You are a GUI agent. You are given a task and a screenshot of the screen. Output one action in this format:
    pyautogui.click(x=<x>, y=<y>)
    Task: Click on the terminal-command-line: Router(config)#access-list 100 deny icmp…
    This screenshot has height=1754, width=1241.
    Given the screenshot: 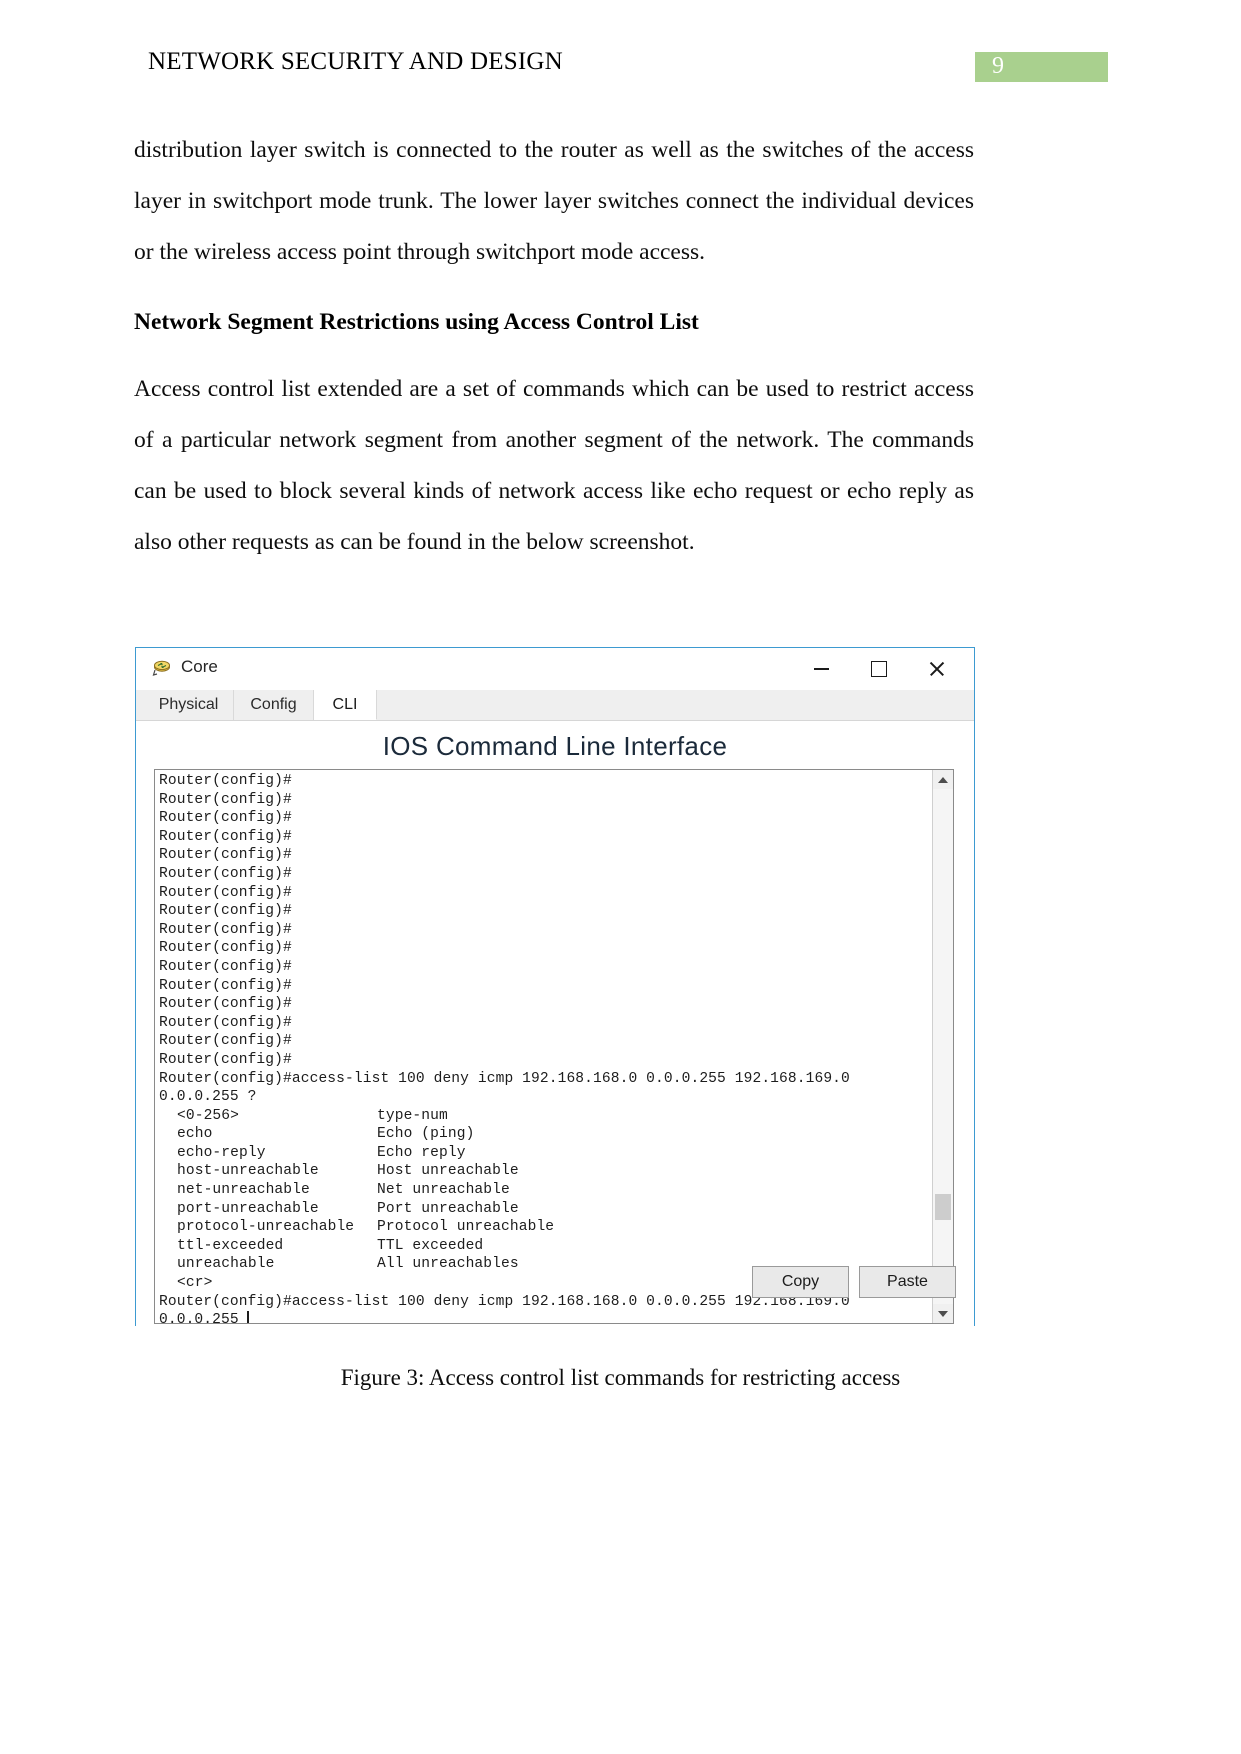 What is the action you would take?
    pyautogui.click(x=504, y=1078)
    